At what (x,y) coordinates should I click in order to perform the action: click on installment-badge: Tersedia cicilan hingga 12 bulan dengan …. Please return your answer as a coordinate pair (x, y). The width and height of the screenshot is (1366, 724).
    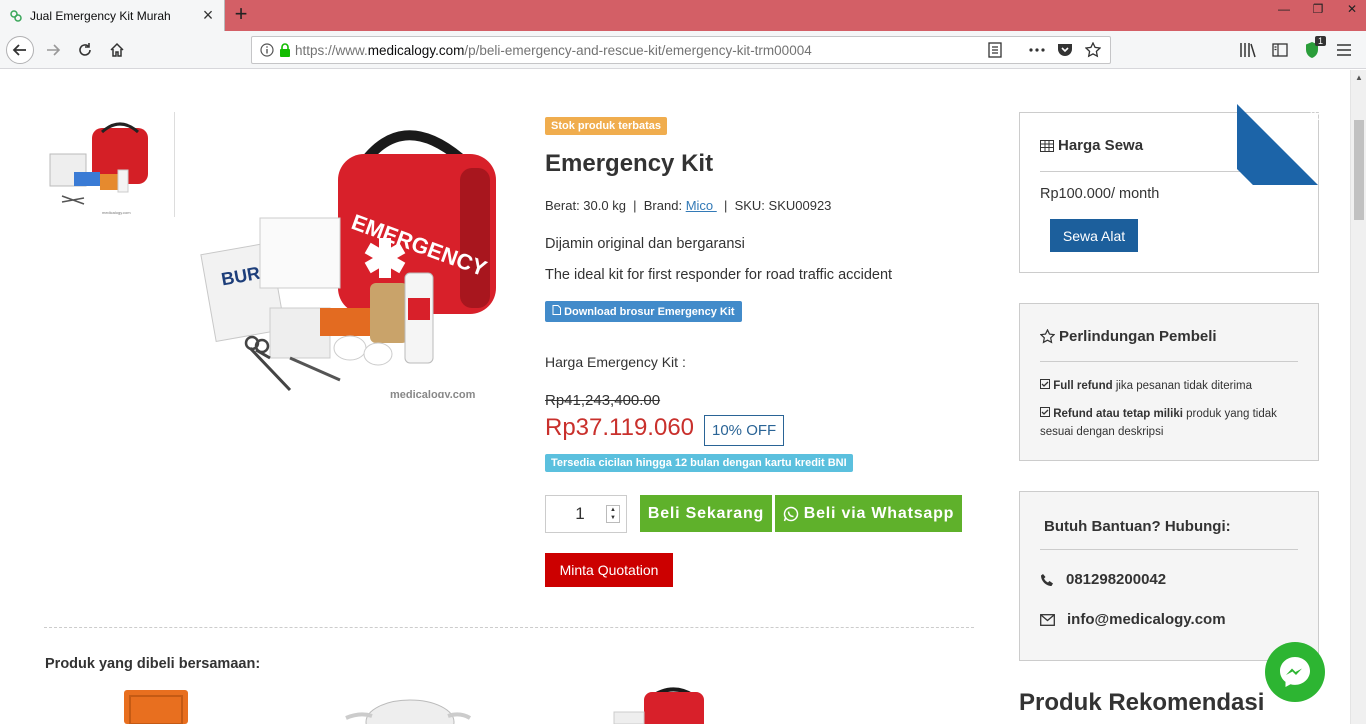
    Looking at the image, I should click on (699, 463).